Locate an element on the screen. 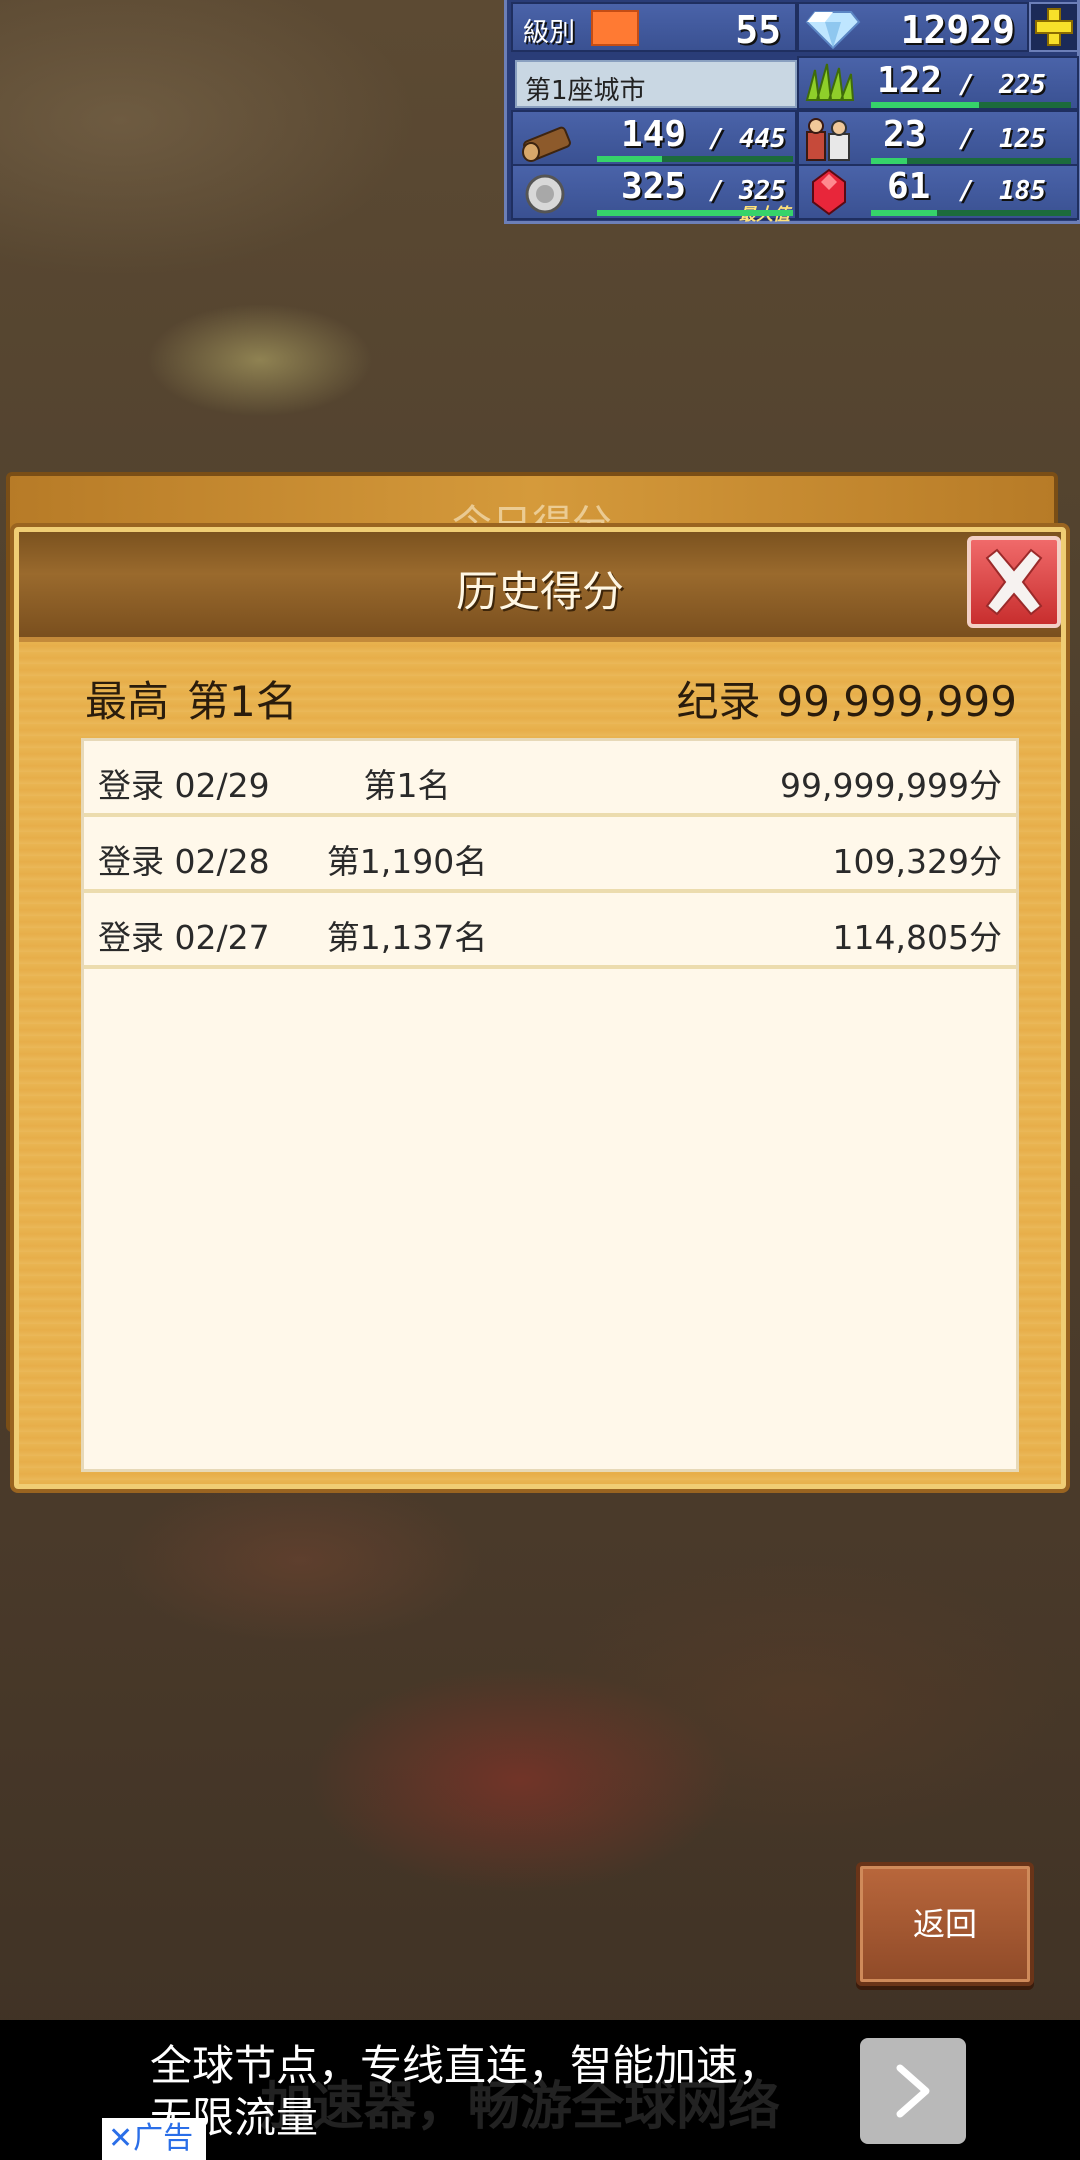 The image size is (1080, 2160). log-icon is located at coordinates (546, 144).